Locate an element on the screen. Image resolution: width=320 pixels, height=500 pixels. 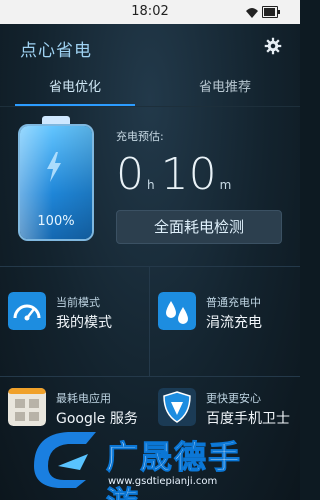
charging-mode-card: 普通充电中 涓流充电 is located at coordinates (225, 310).